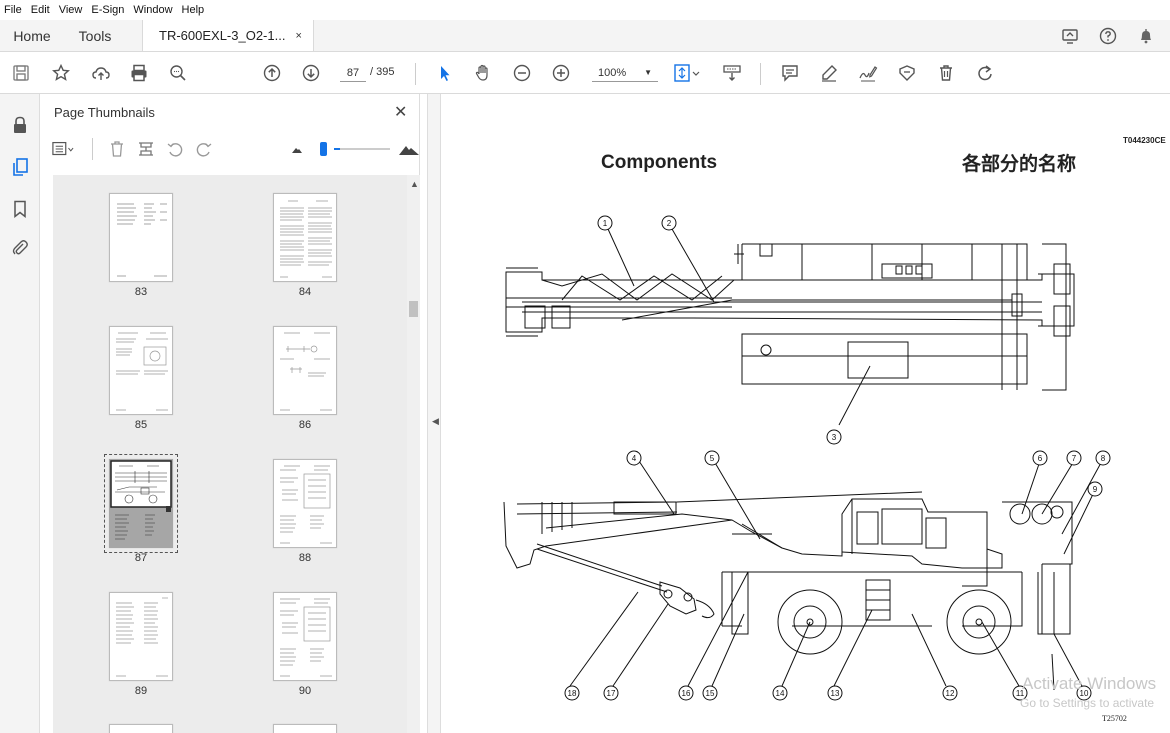 The height and width of the screenshot is (733, 1170). What do you see at coordinates (272, 73) in the screenshot?
I see `previous-page-icon` at bounding box center [272, 73].